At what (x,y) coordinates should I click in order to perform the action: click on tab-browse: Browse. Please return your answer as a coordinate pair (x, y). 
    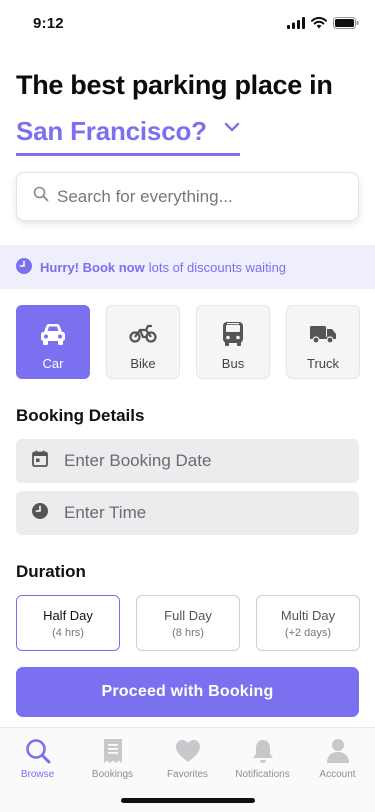
    Looking at the image, I should click on (37, 758).